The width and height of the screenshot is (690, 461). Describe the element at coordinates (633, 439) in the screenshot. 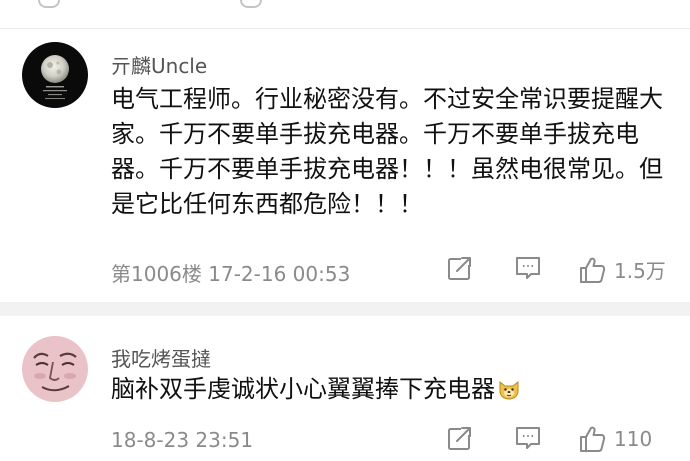

I see `like-count: 110` at that location.